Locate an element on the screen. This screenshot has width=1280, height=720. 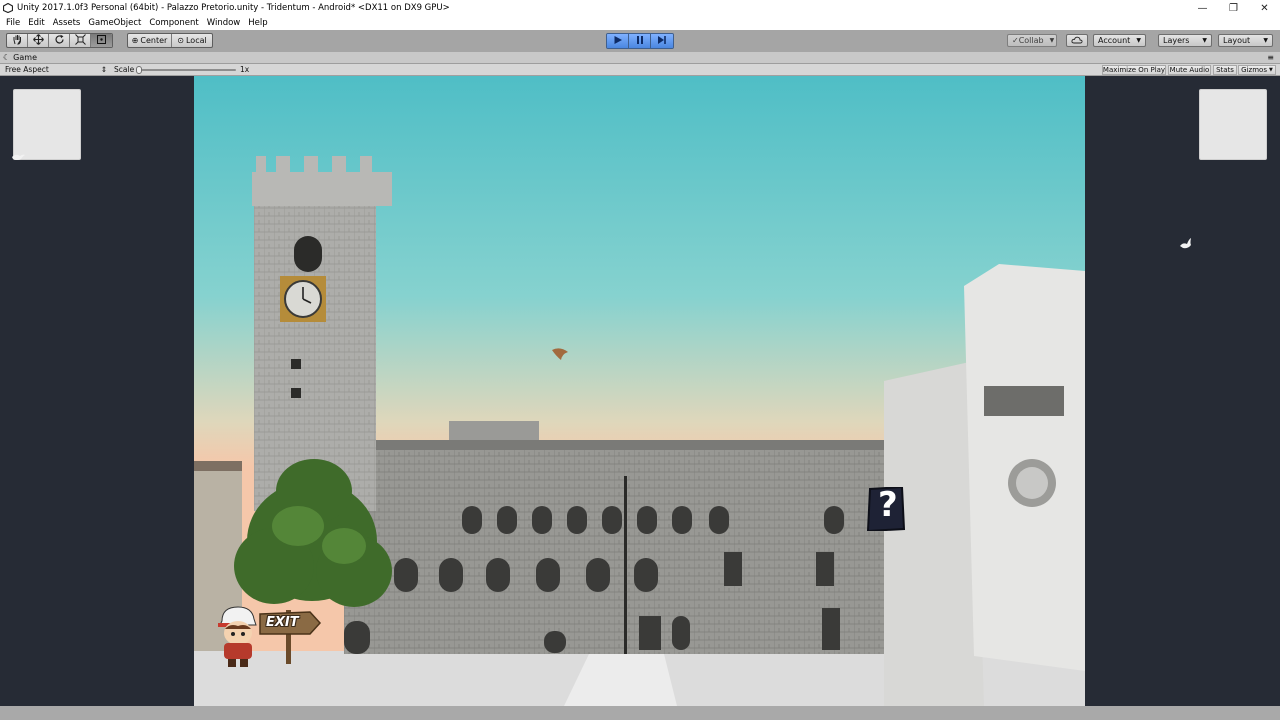
menu-window: Window is located at coordinates (224, 23).